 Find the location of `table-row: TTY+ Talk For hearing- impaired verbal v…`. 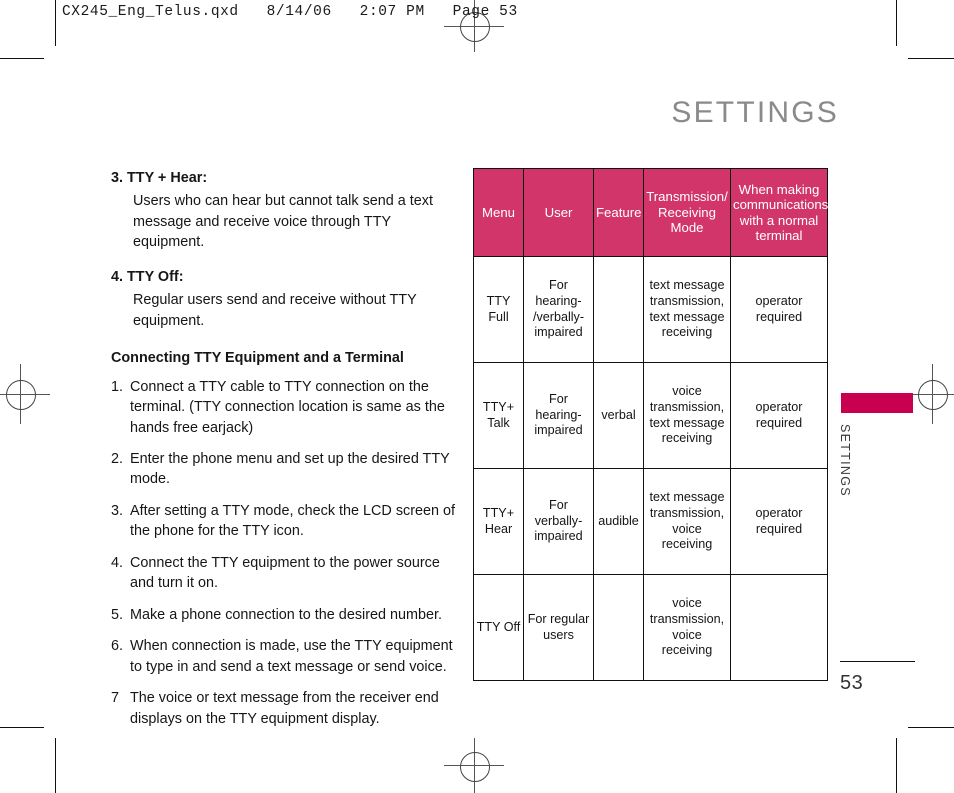

table-row: TTY+ Talk For hearing- impaired verbal v… is located at coordinates (650, 415).